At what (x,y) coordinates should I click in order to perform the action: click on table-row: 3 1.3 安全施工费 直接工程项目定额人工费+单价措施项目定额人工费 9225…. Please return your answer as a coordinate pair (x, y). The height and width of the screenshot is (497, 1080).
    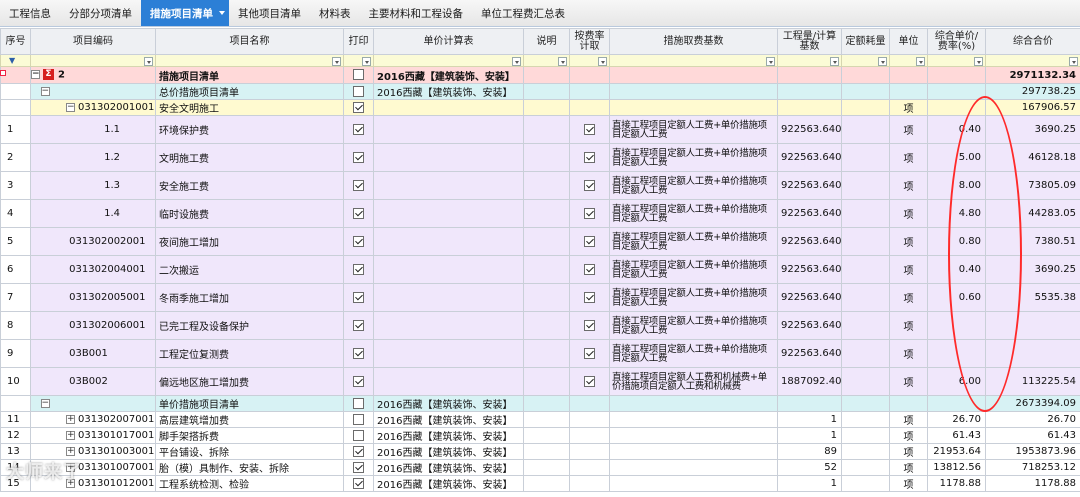
    Looking at the image, I should click on (540, 185).